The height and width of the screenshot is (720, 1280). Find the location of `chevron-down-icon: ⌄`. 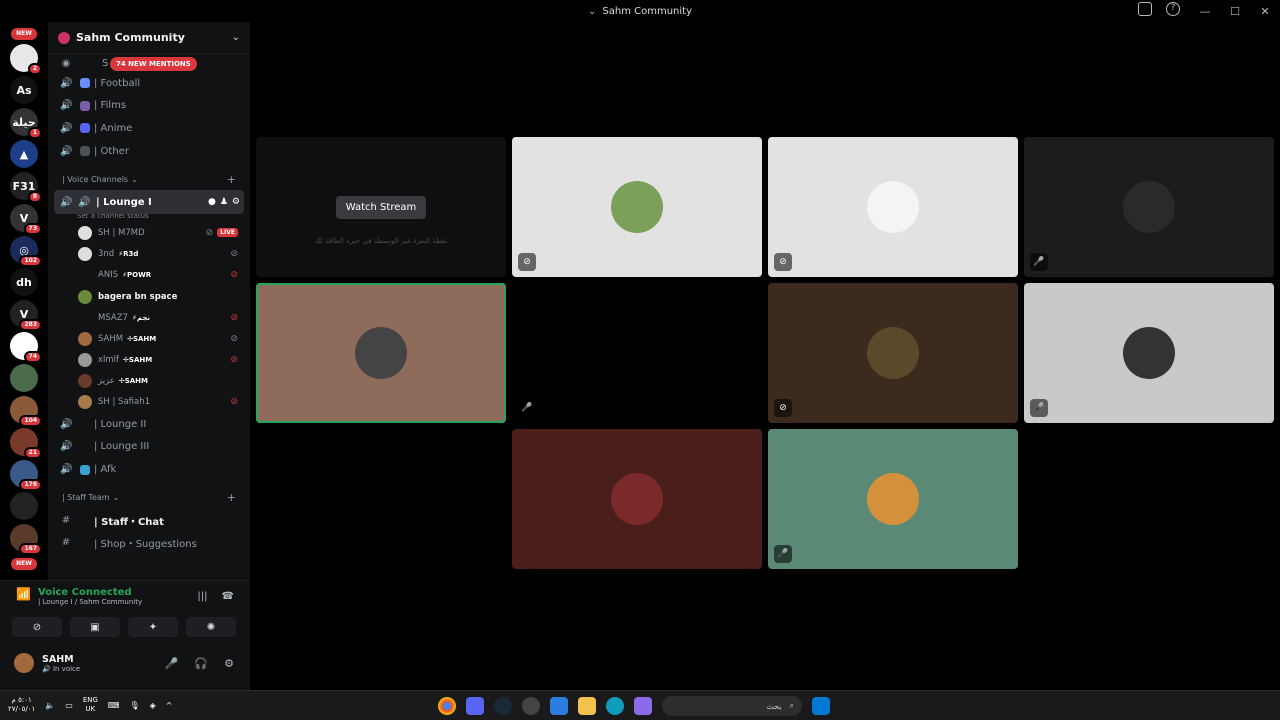

chevron-down-icon: ⌄ is located at coordinates (236, 37).